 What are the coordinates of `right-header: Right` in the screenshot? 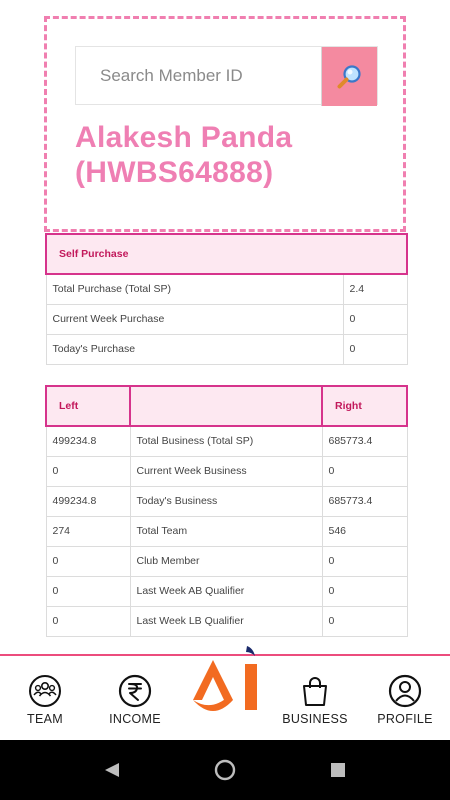 It's located at (364, 406).